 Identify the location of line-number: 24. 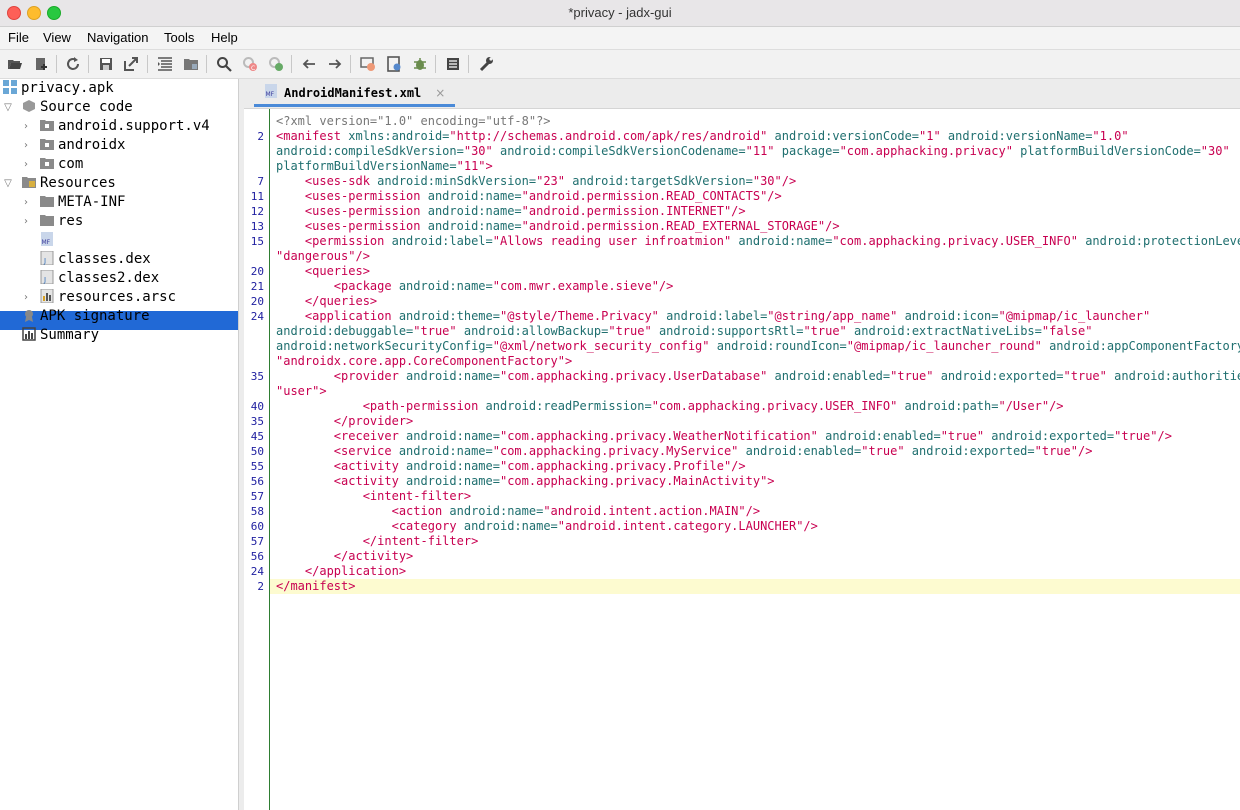
(257, 571).